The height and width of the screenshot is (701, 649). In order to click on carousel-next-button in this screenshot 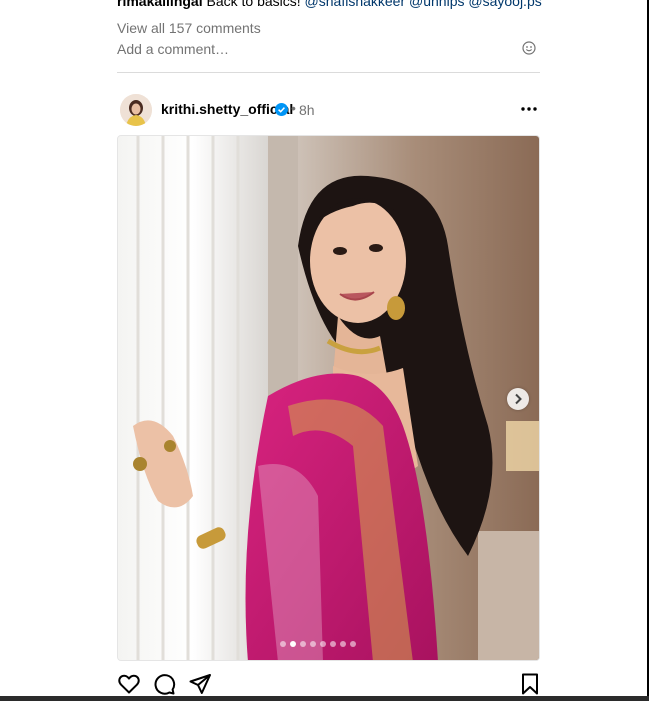, I will do `click(518, 399)`.